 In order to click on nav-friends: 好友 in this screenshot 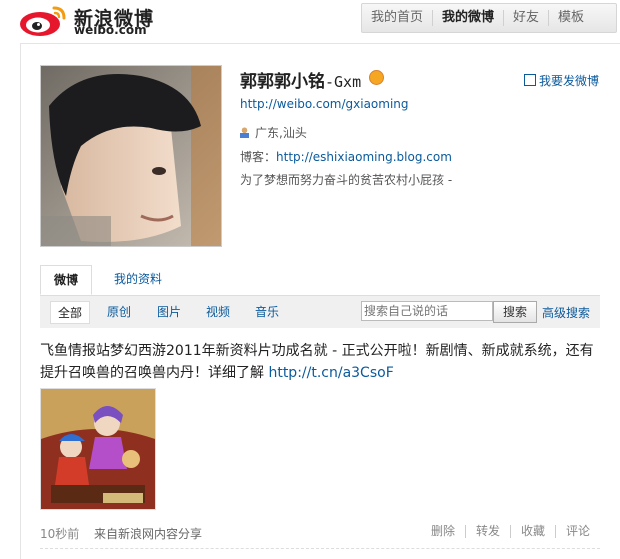, I will do `click(527, 18)`.